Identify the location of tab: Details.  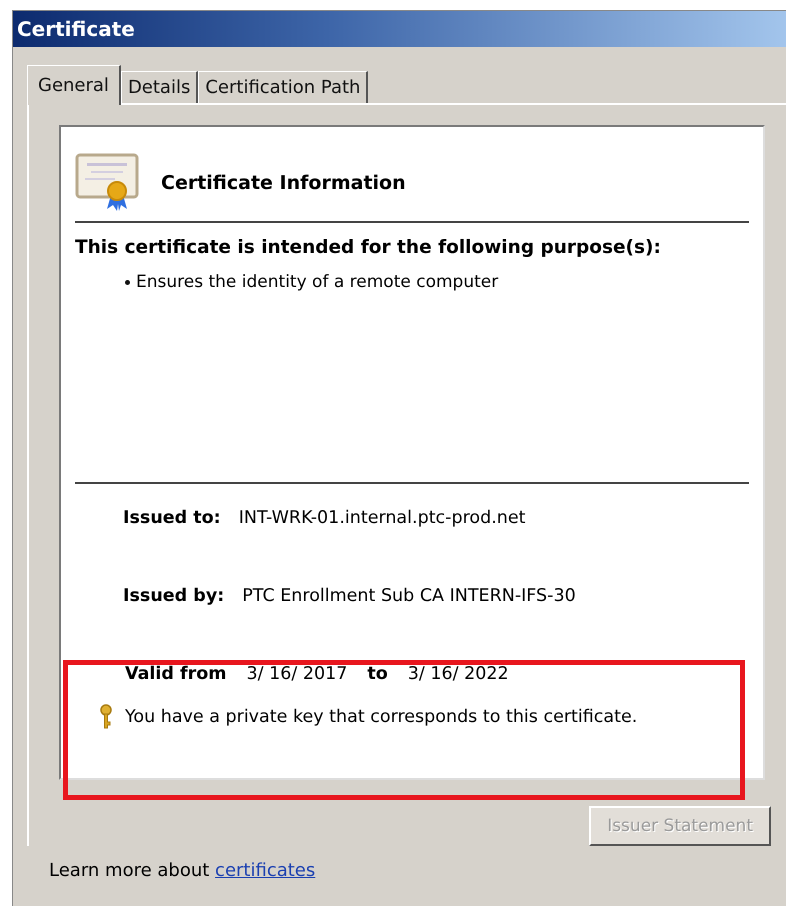
(159, 87).